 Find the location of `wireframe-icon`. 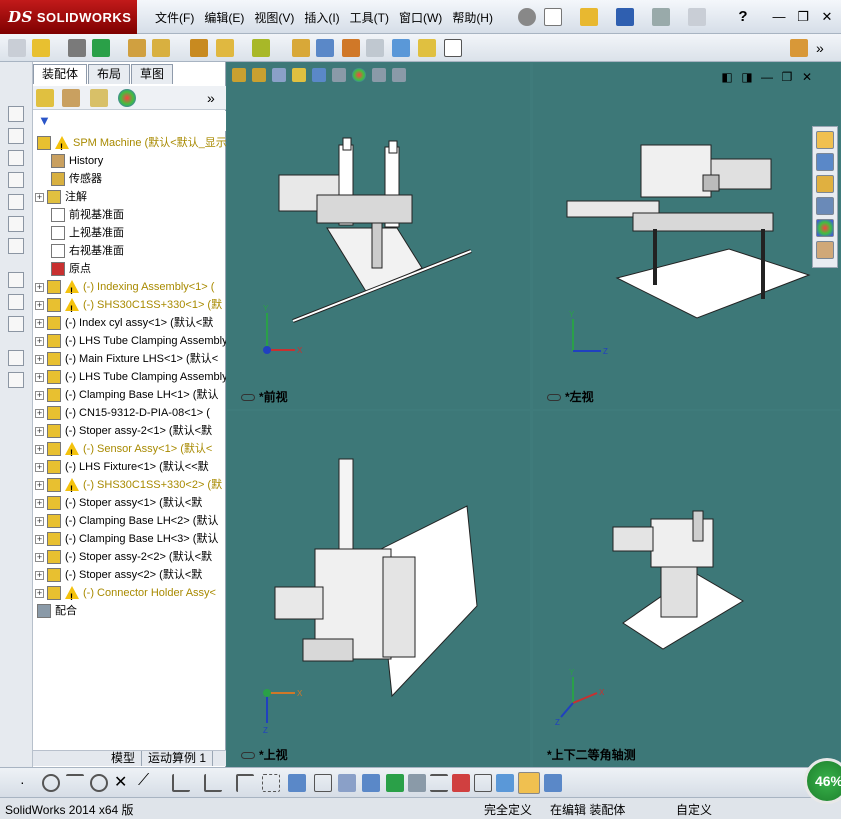

wireframe-icon is located at coordinates (483, 783).